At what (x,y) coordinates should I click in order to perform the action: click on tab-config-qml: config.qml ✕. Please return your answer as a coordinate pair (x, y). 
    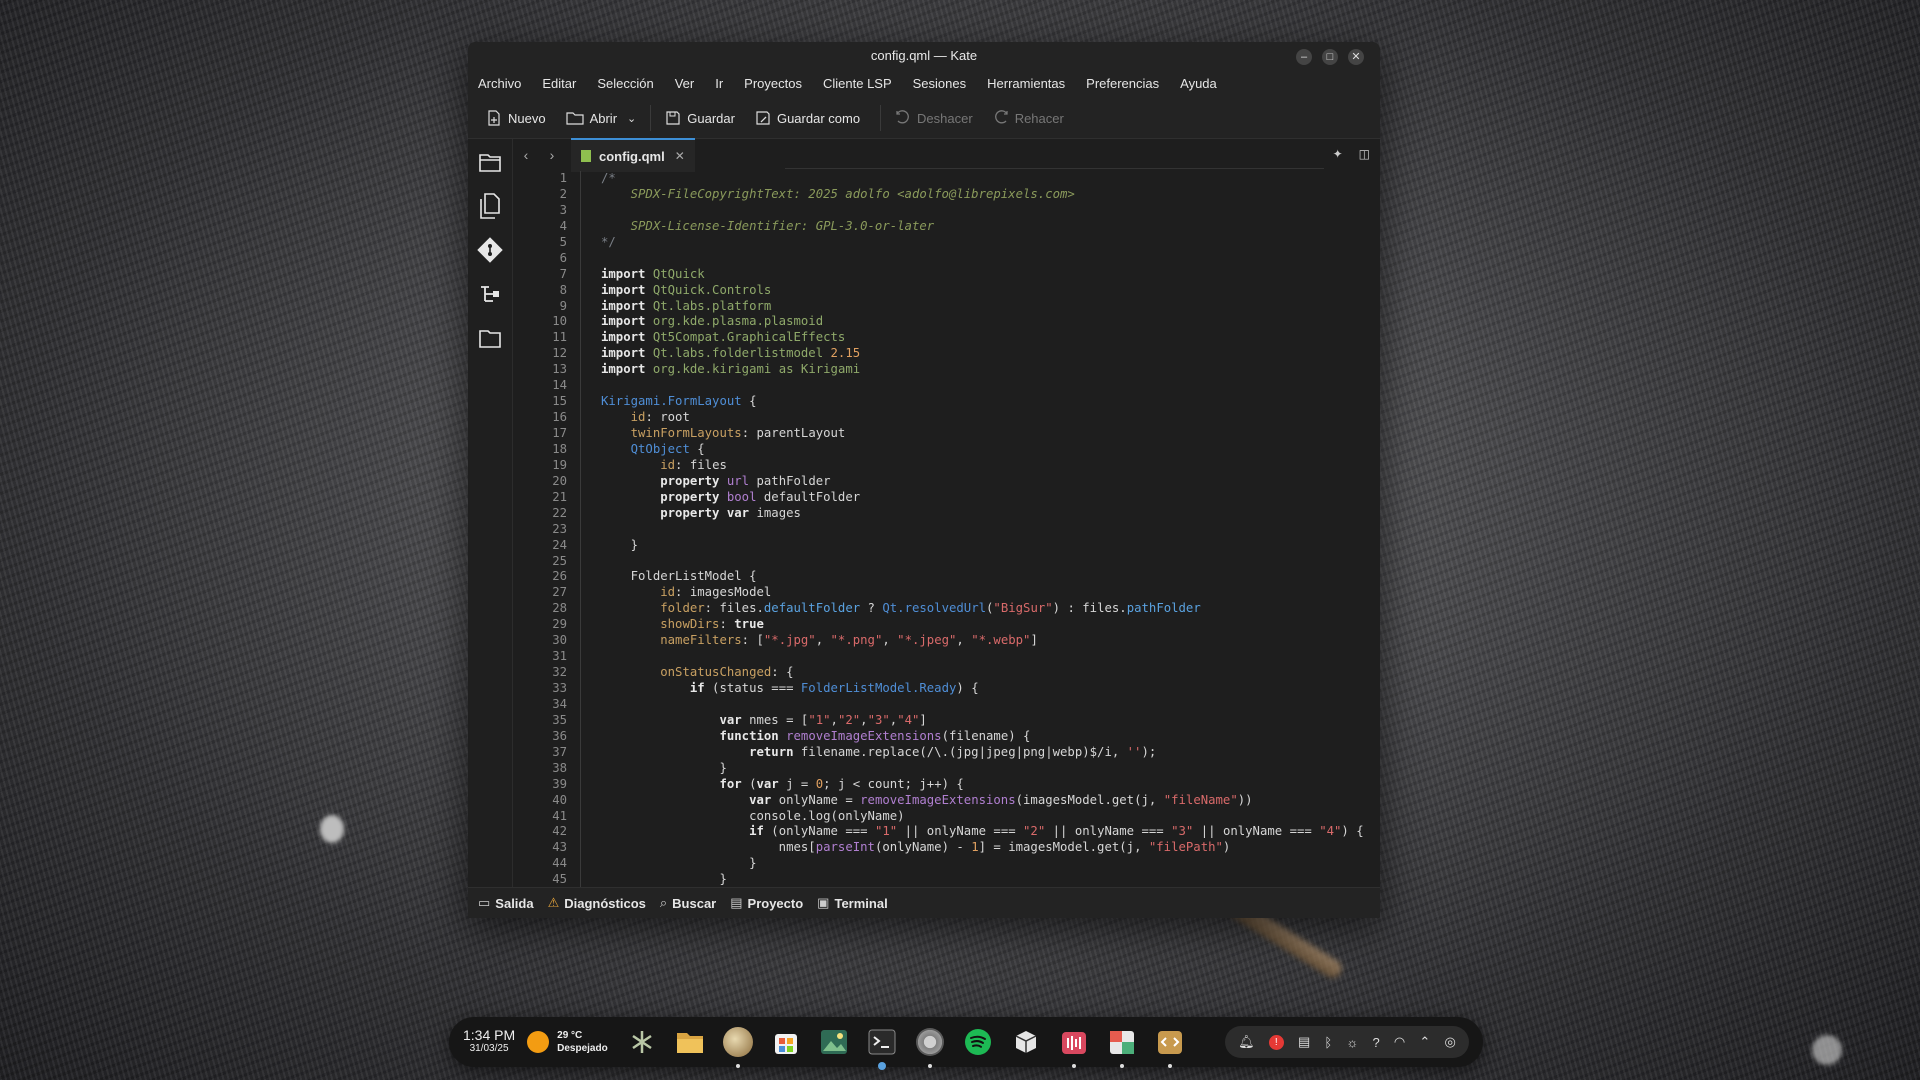
    Looking at the image, I should click on (633, 155).